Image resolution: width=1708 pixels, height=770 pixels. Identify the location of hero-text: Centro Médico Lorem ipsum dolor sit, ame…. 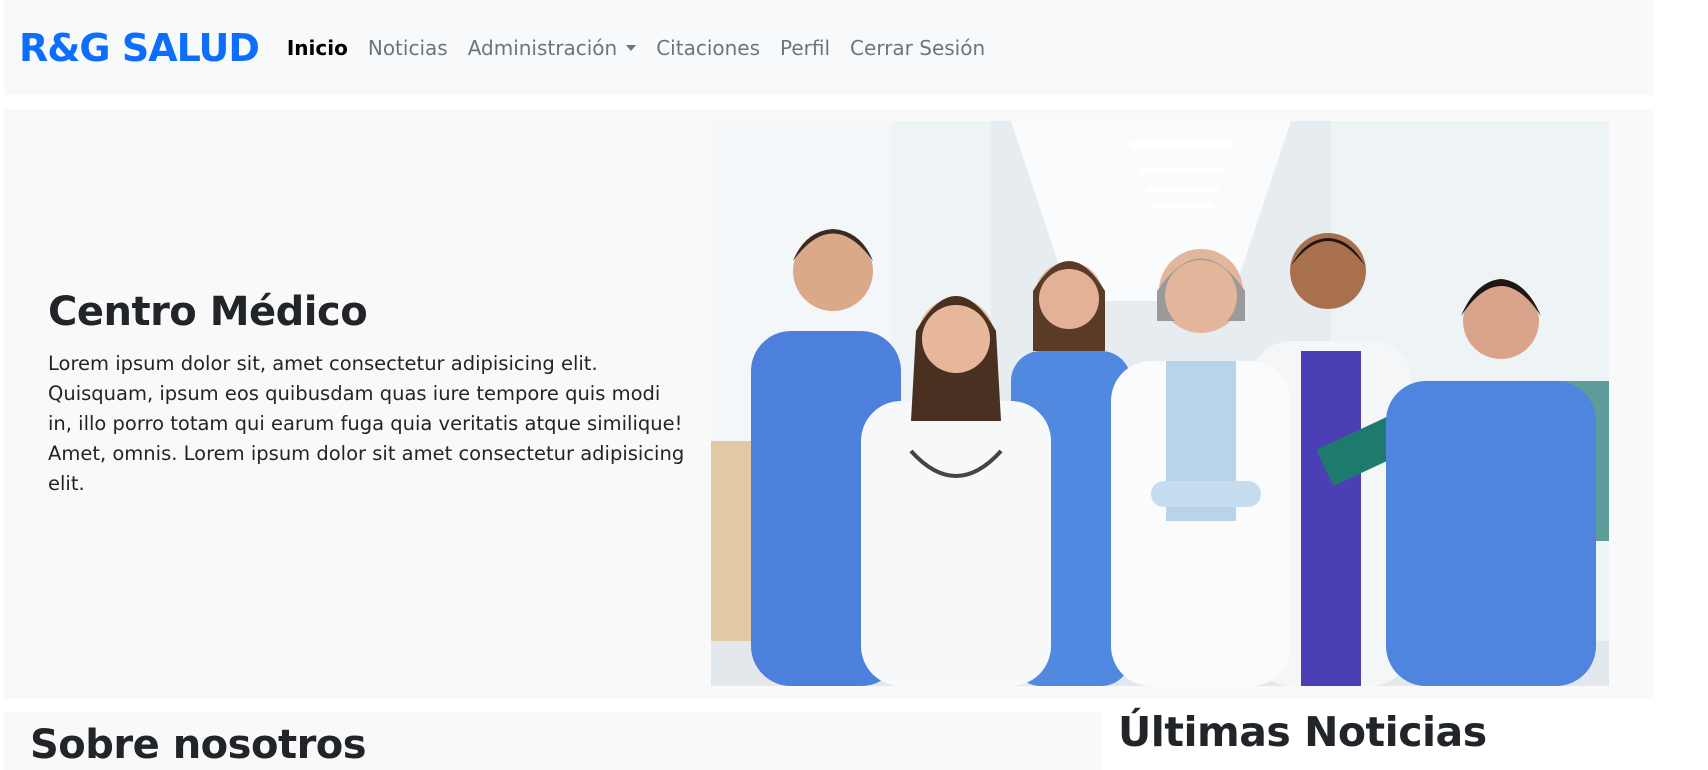
(368, 394).